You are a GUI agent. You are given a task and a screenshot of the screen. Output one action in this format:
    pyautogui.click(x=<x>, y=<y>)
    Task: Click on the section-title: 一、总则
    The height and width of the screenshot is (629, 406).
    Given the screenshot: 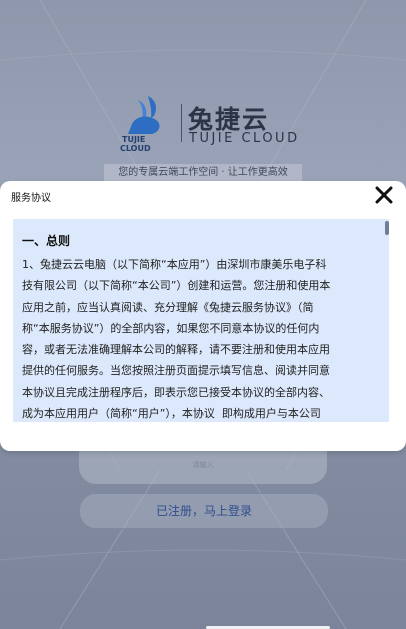 What is the action you would take?
    pyautogui.click(x=46, y=241)
    